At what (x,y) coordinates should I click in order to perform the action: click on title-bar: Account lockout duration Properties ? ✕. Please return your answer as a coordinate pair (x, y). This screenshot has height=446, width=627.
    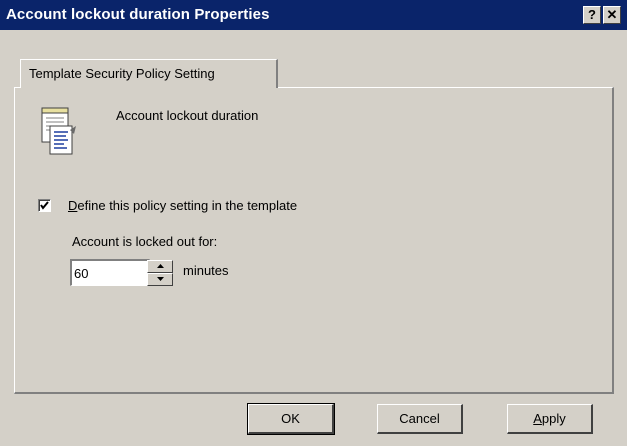
    Looking at the image, I should click on (313, 15).